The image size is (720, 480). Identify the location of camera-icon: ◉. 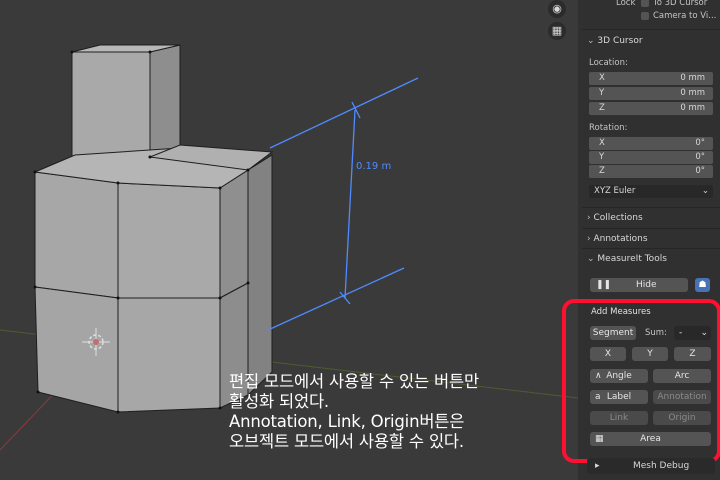
(557, 9).